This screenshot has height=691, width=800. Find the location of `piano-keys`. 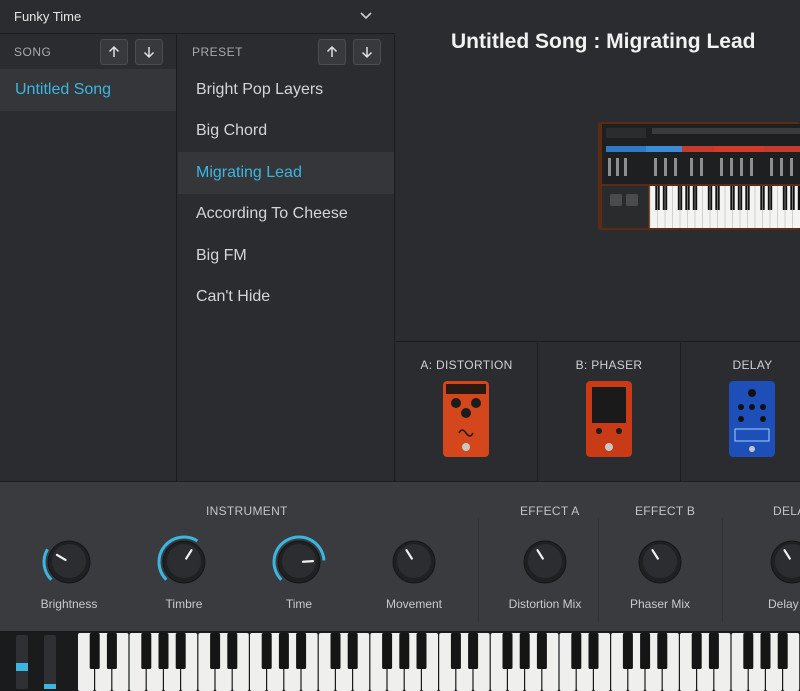

piano-keys is located at coordinates (439, 662).